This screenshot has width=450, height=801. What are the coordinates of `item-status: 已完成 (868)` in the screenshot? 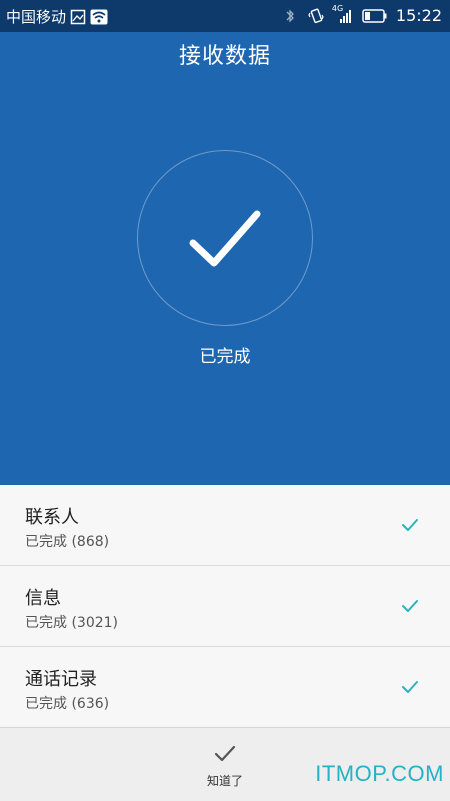 It's located at (67, 542).